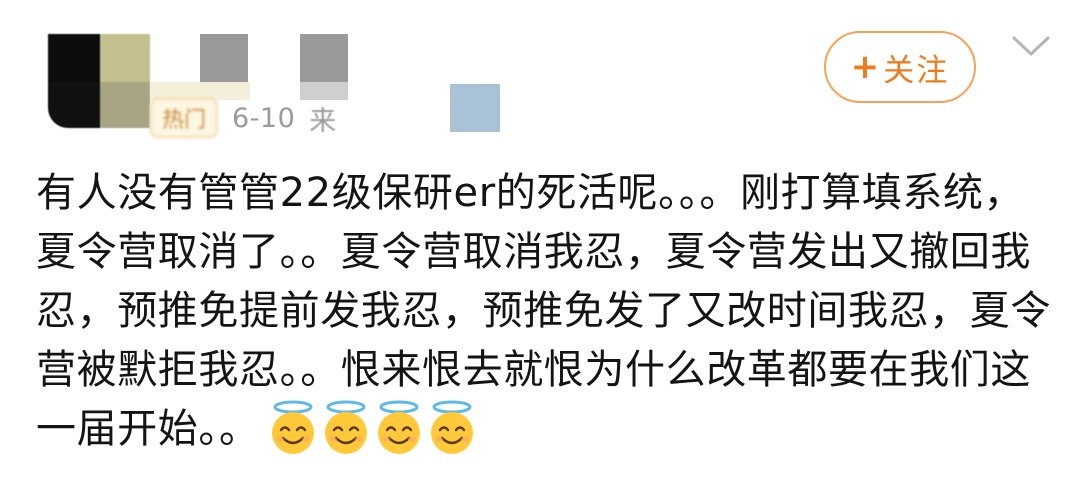 The height and width of the screenshot is (484, 1080). I want to click on plus-icon: +, so click(865, 67).